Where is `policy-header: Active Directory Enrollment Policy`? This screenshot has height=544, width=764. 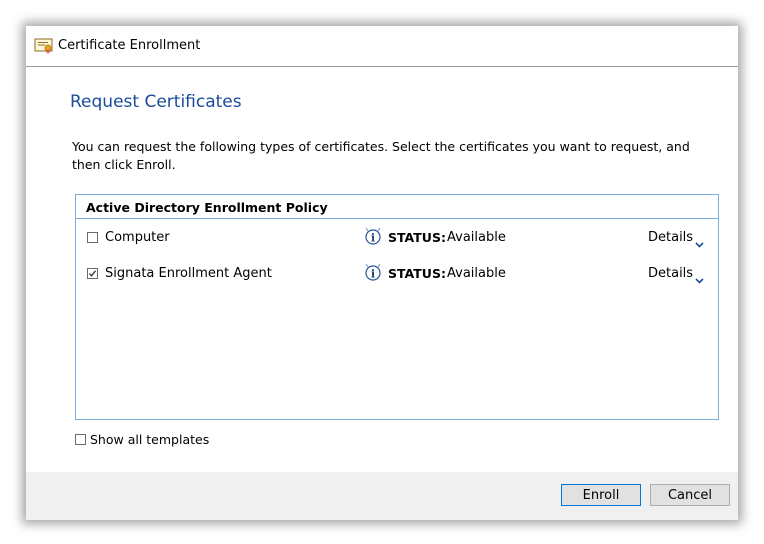 policy-header: Active Directory Enrollment Policy is located at coordinates (397, 207).